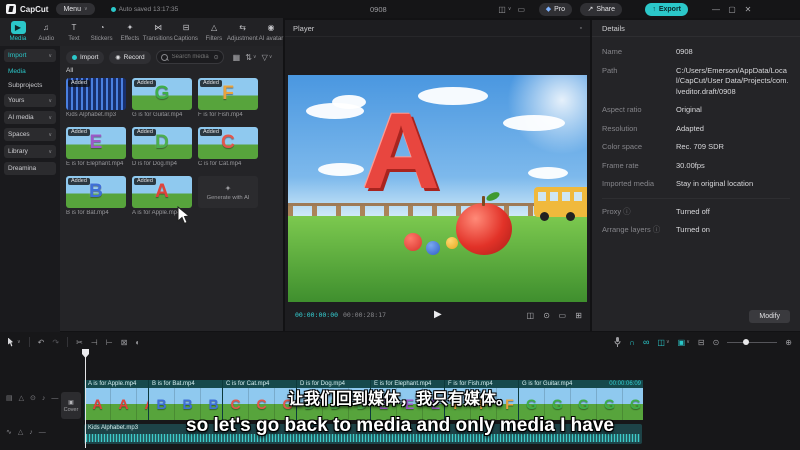 The image size is (800, 450). What do you see at coordinates (74, 31) in the screenshot?
I see `tab-text: T Text` at bounding box center [74, 31].